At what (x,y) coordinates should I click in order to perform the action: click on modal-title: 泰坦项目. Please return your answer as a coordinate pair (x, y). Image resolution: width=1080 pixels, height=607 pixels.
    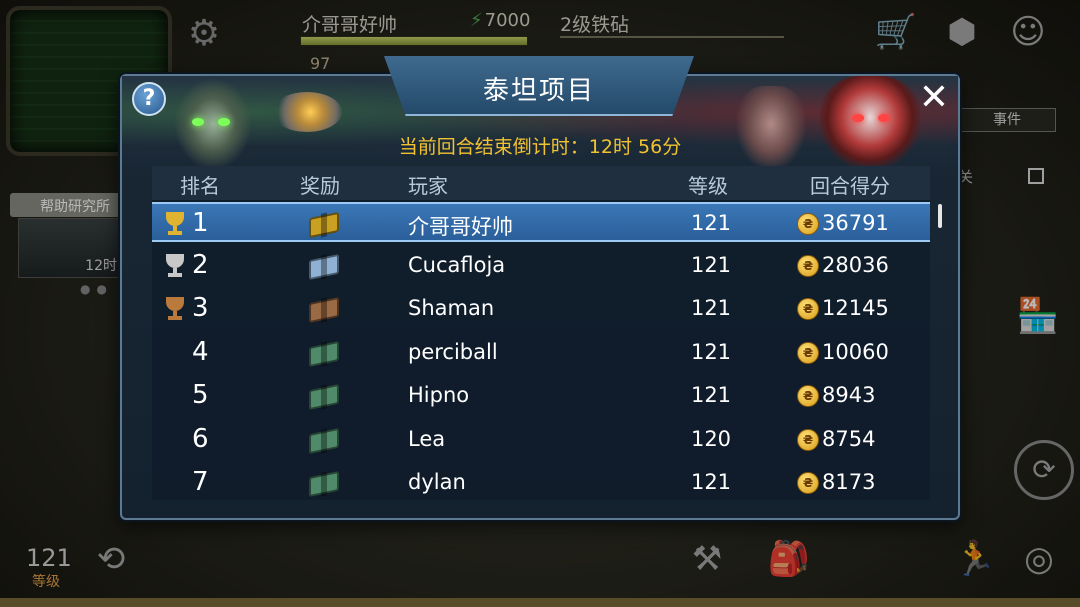
    Looking at the image, I should click on (538, 91).